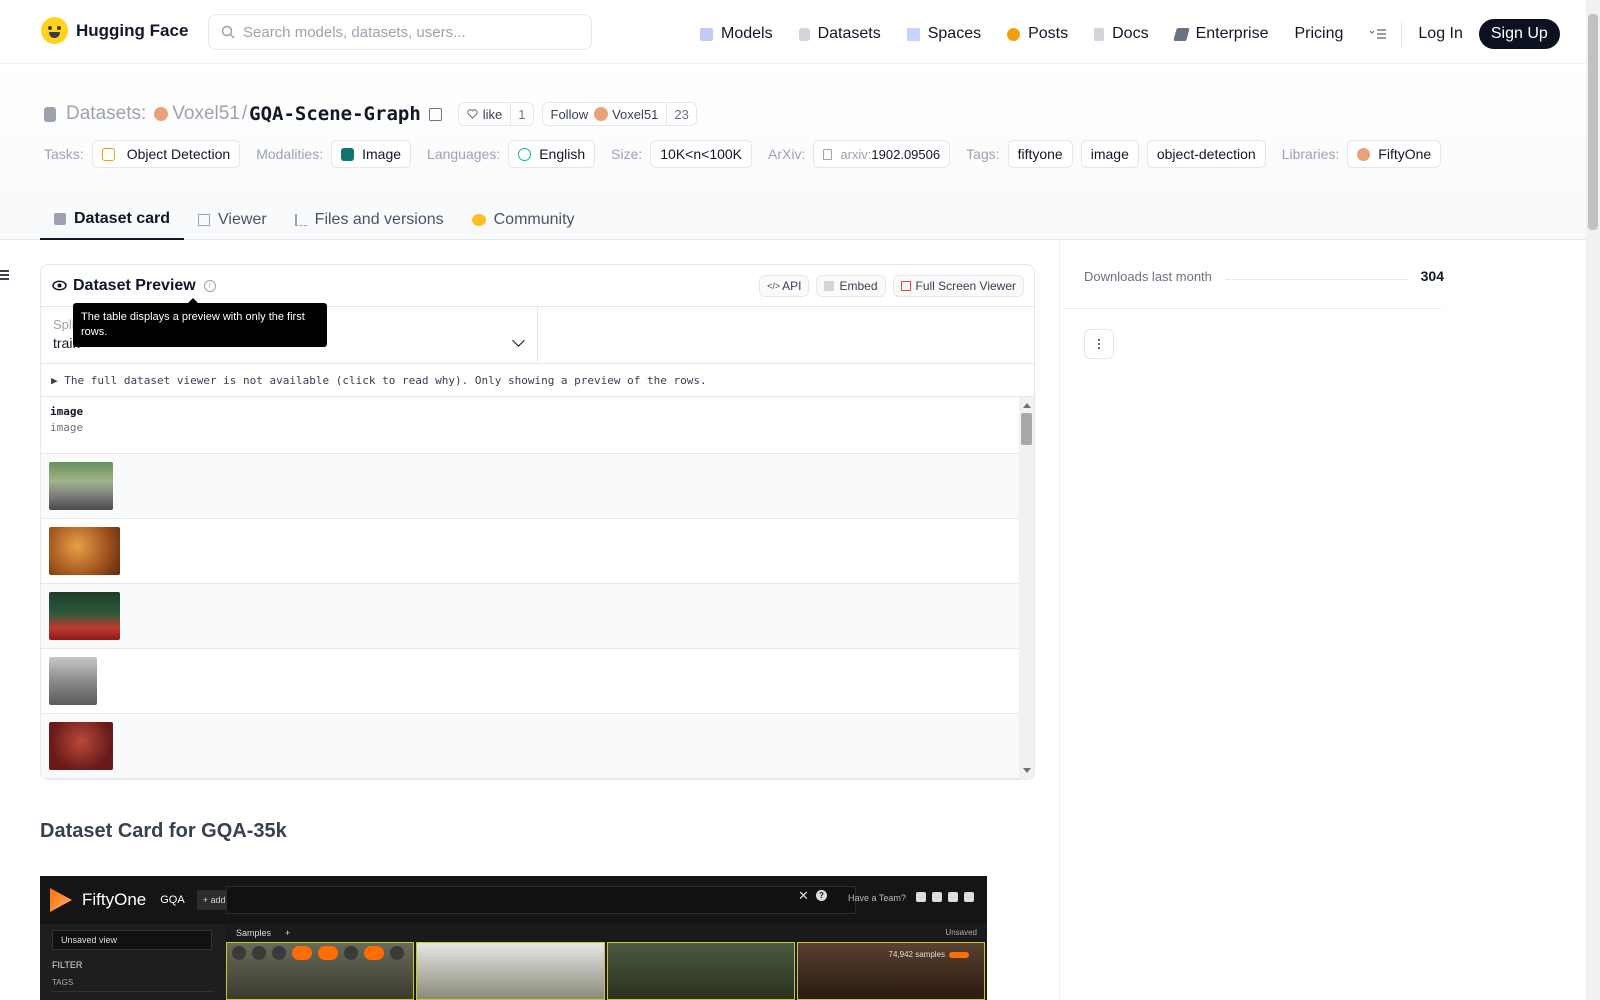 Image resolution: width=1600 pixels, height=1000 pixels. What do you see at coordinates (882, 154) in the screenshot?
I see `arxiv-tag: arxiv: 1902.09506` at bounding box center [882, 154].